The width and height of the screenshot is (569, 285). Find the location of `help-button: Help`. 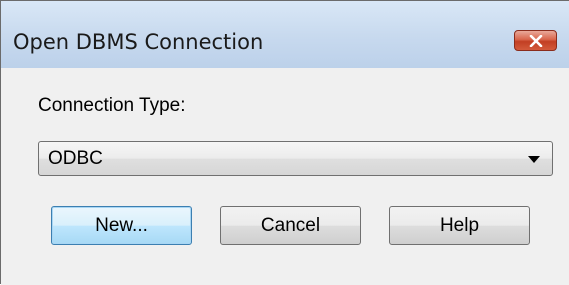

help-button: Help is located at coordinates (459, 225).